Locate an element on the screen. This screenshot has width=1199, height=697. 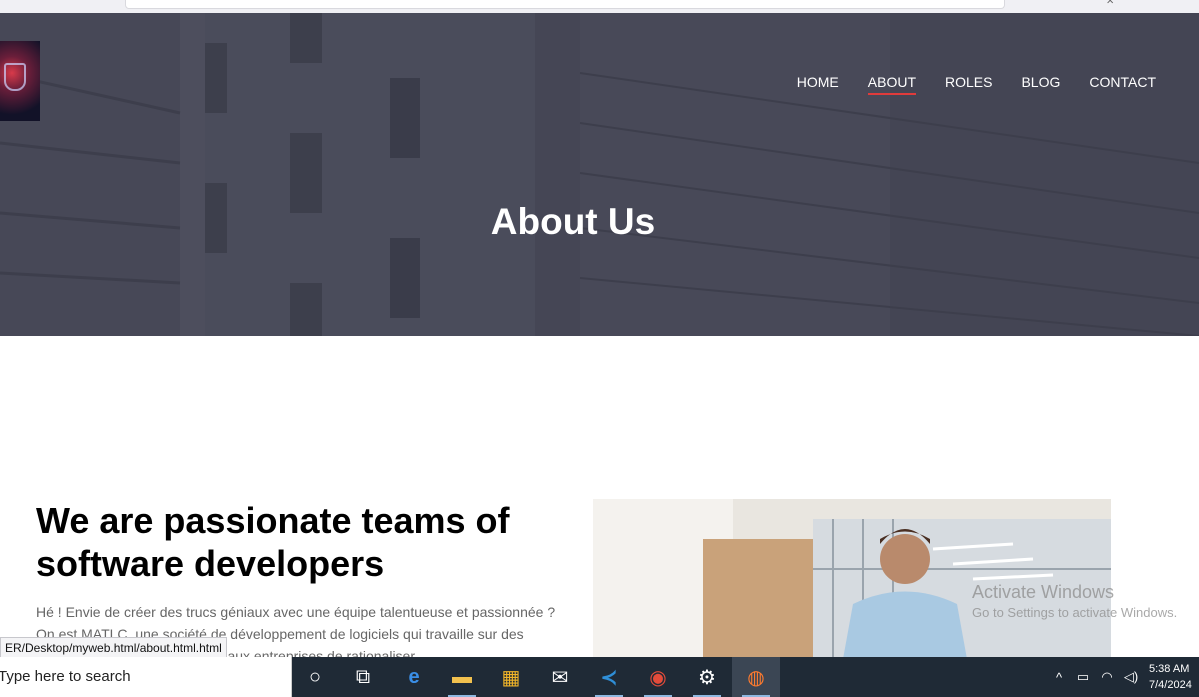
browser-toolbar: ✕ is located at coordinates (599, 7).